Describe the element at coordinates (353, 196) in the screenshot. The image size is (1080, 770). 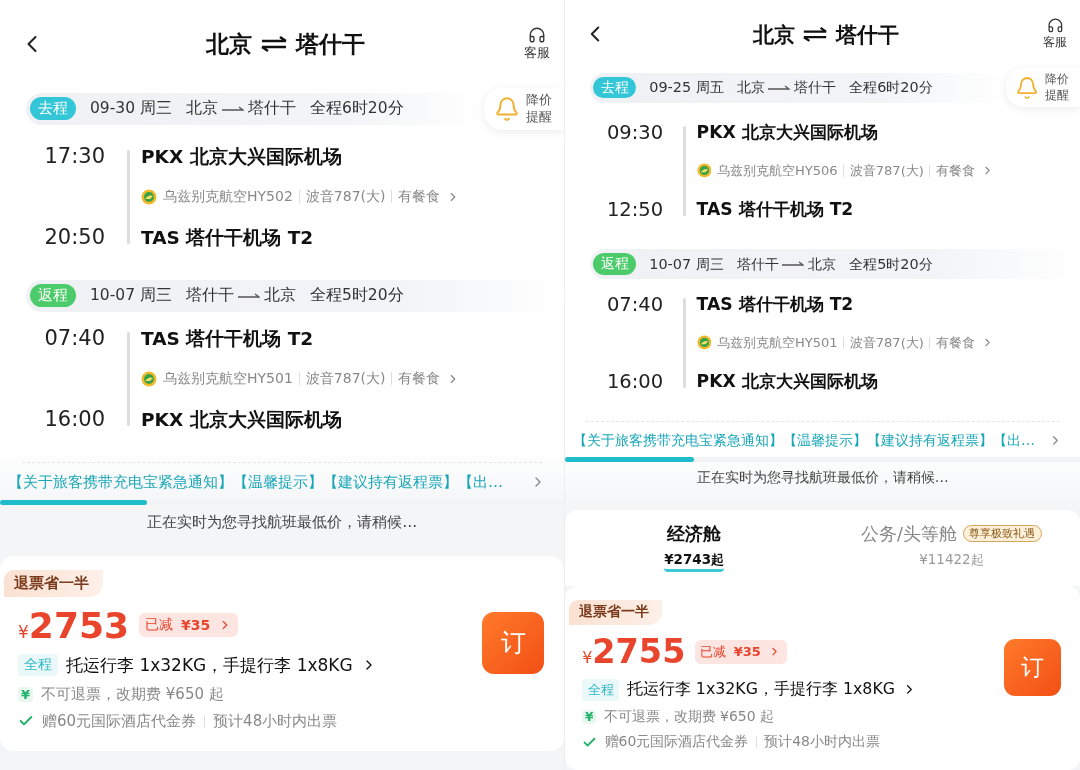
I see `flight-info-link: 乌兹别克航空HY502 波音787(大) 有餐食` at that location.